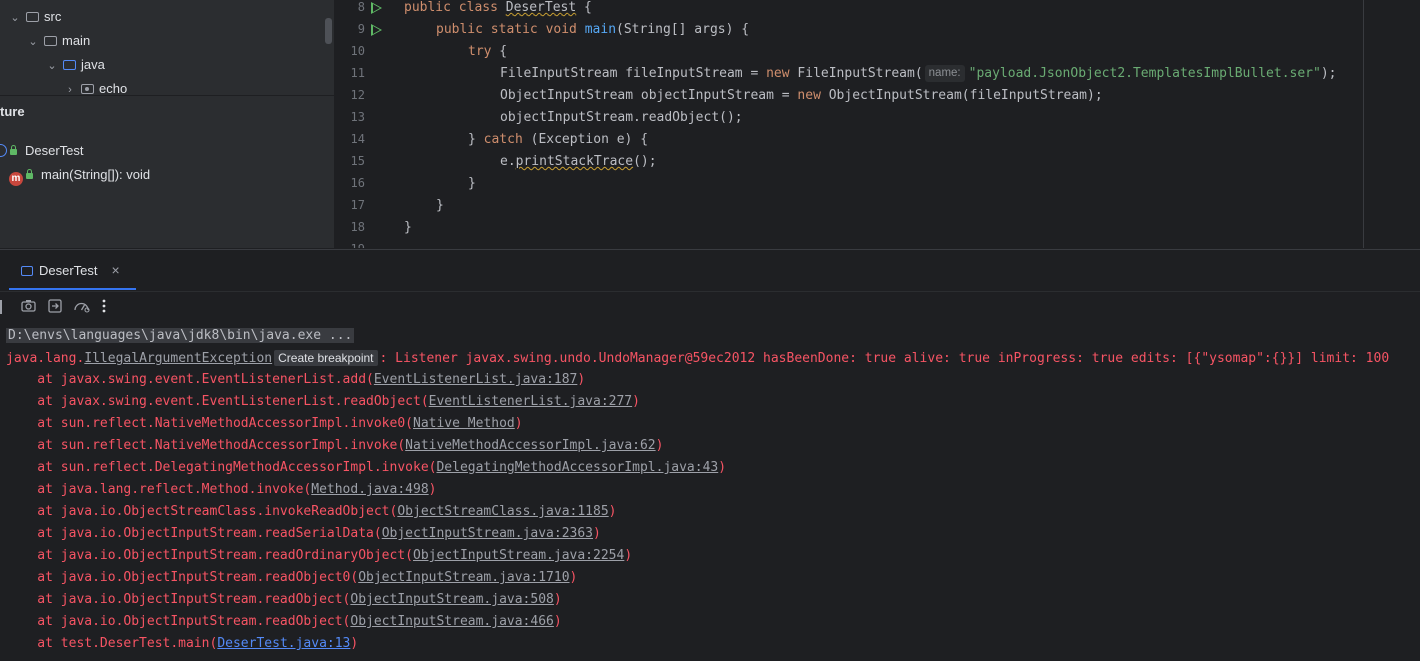  What do you see at coordinates (357, 73) in the screenshot?
I see `line-number: 11` at bounding box center [357, 73].